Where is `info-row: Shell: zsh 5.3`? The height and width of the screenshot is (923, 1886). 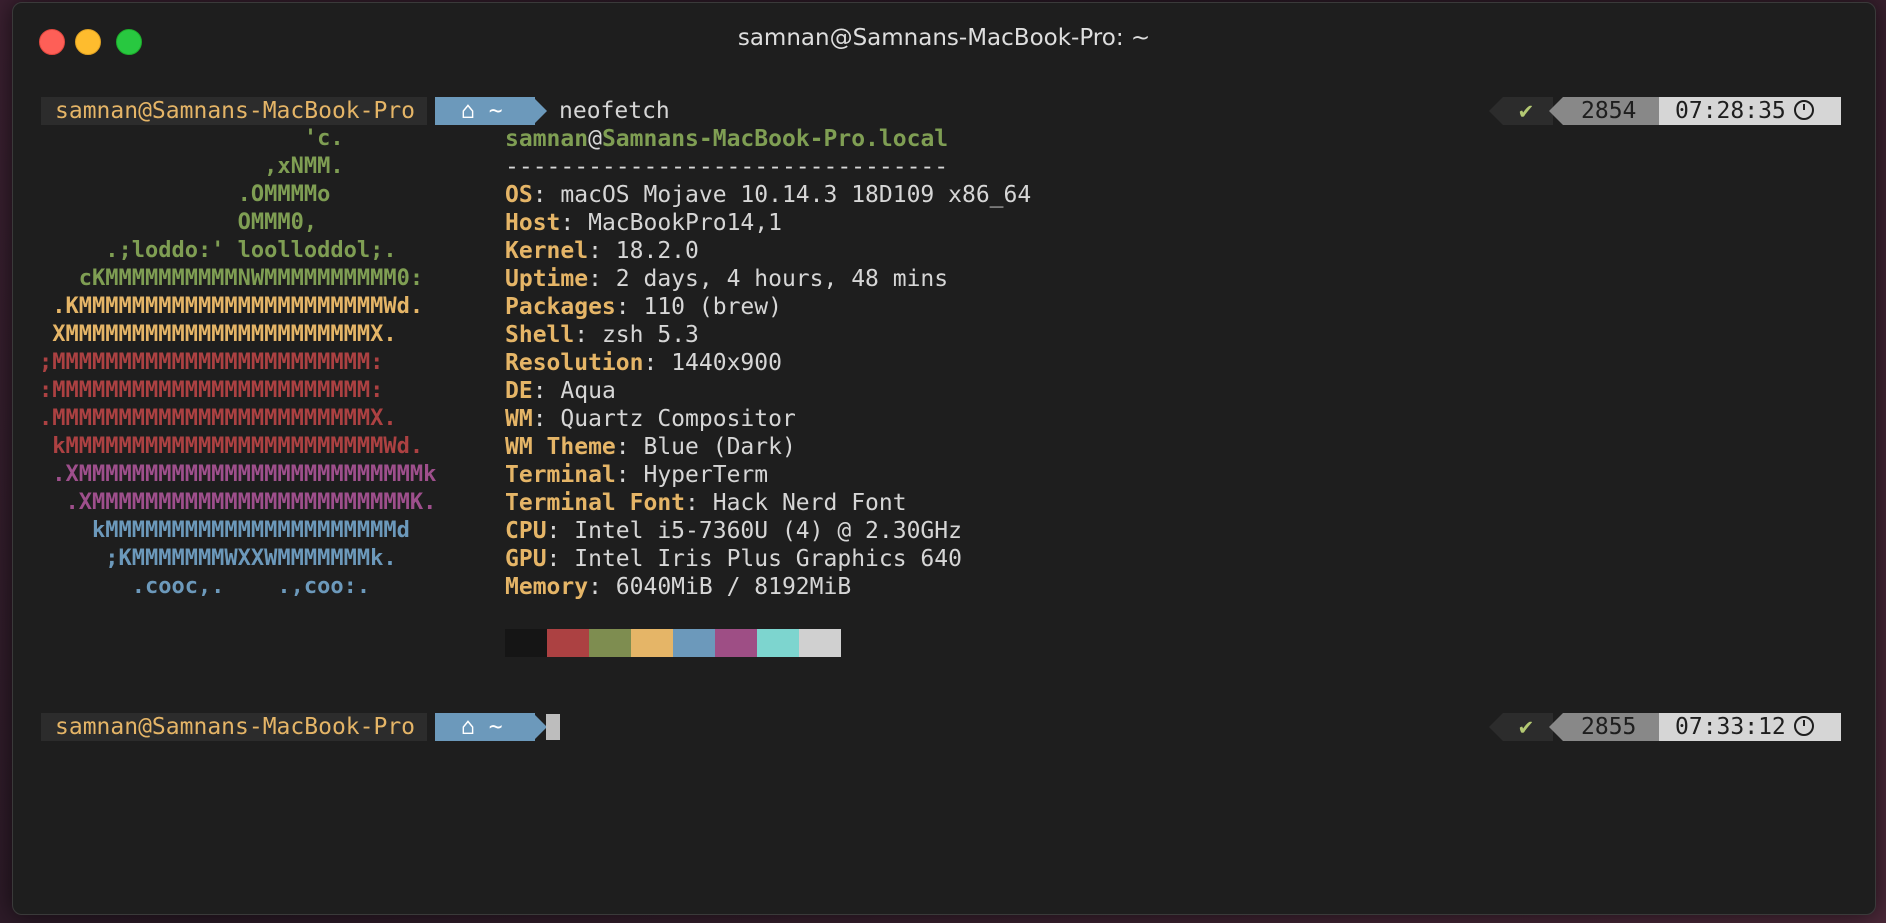
info-row: Shell: zsh 5.3 is located at coordinates (768, 335).